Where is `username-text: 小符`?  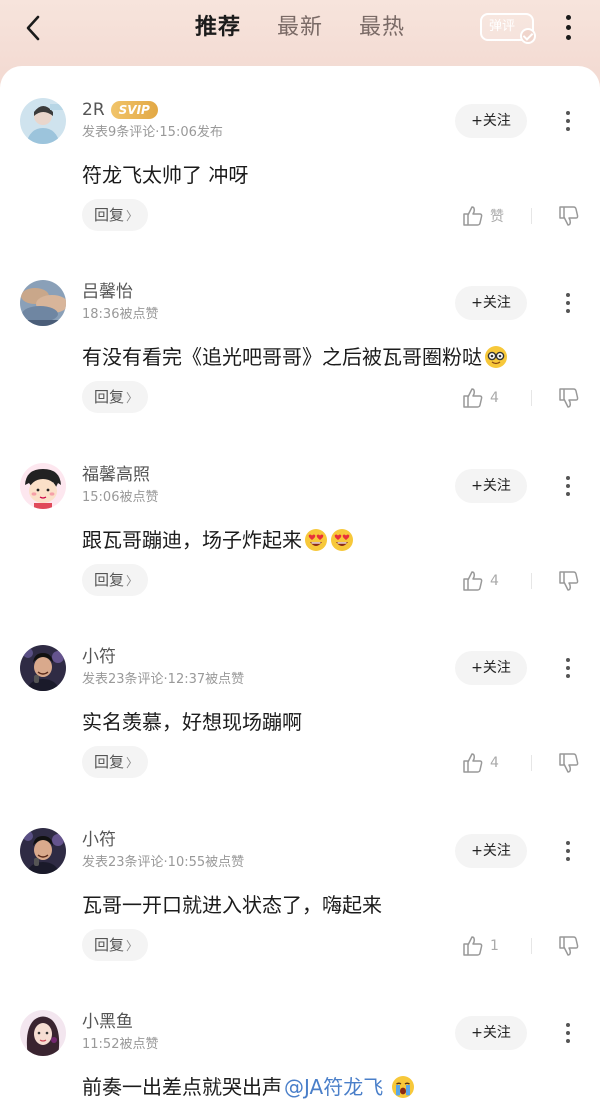
username-text: 小符 is located at coordinates (99, 657).